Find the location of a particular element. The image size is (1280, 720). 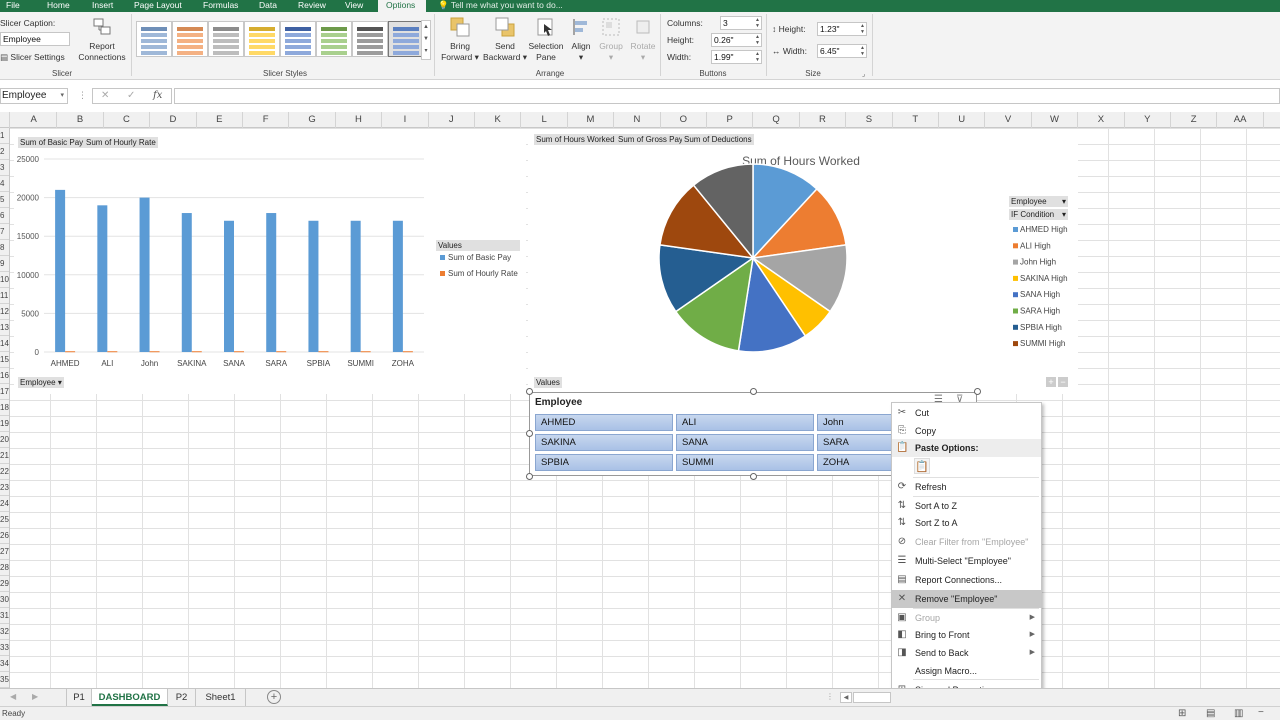

row-header: 12 is located at coordinates (4, 312).